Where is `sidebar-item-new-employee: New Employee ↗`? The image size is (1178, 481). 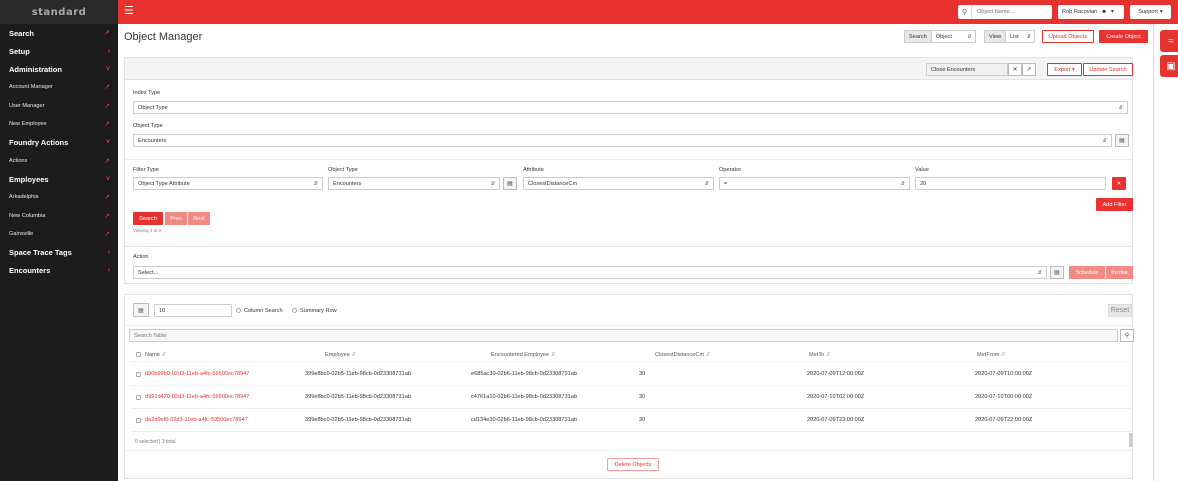
sidebar-item-new-employee: New Employee ↗ is located at coordinates (59, 124).